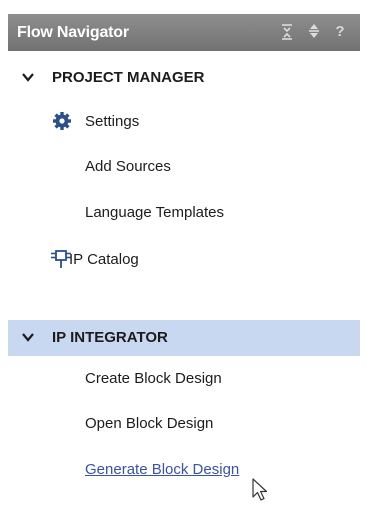  Describe the element at coordinates (340, 32) in the screenshot. I see `help-icon: ?` at that location.